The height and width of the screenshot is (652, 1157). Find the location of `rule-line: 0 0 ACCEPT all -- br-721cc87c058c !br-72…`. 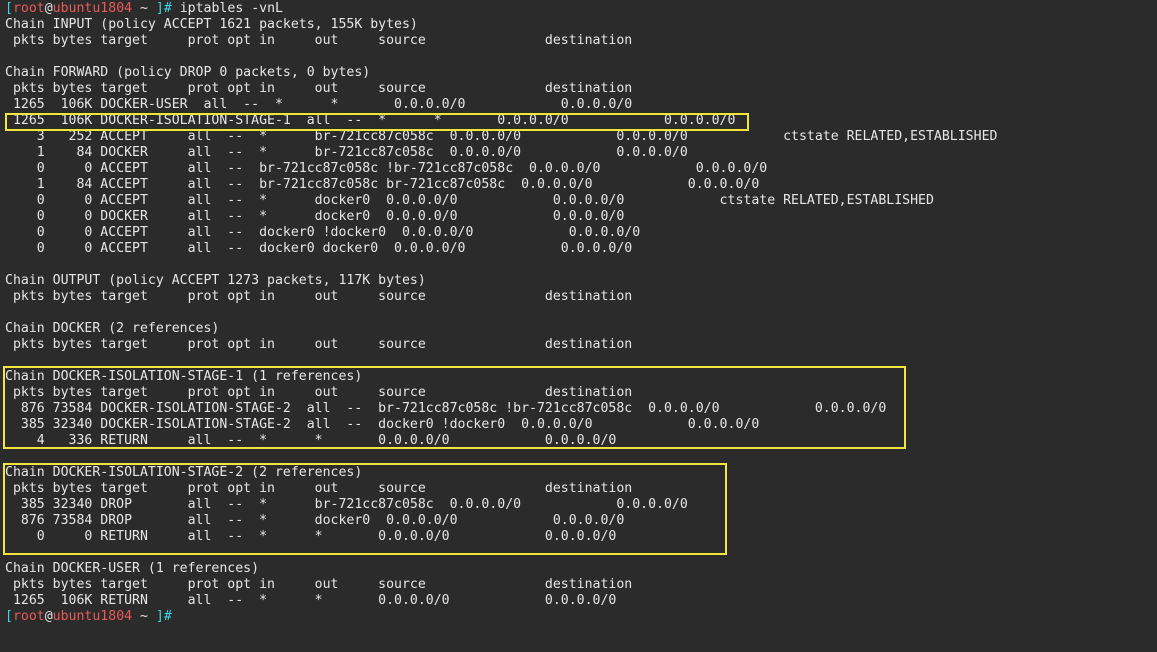

rule-line: 0 0 ACCEPT all -- br-721cc87c058c !br-72… is located at coordinates (386, 168).